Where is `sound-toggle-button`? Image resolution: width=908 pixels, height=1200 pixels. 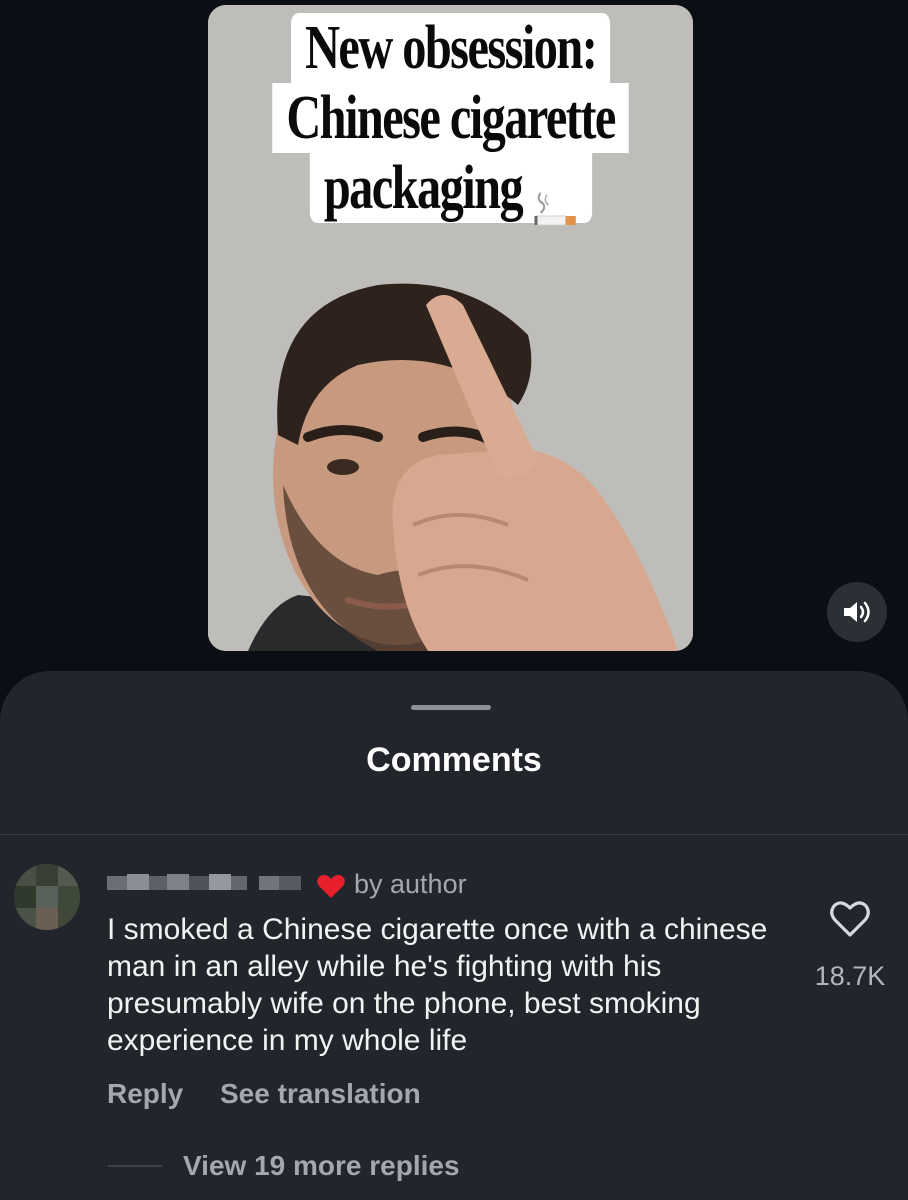 sound-toggle-button is located at coordinates (857, 612).